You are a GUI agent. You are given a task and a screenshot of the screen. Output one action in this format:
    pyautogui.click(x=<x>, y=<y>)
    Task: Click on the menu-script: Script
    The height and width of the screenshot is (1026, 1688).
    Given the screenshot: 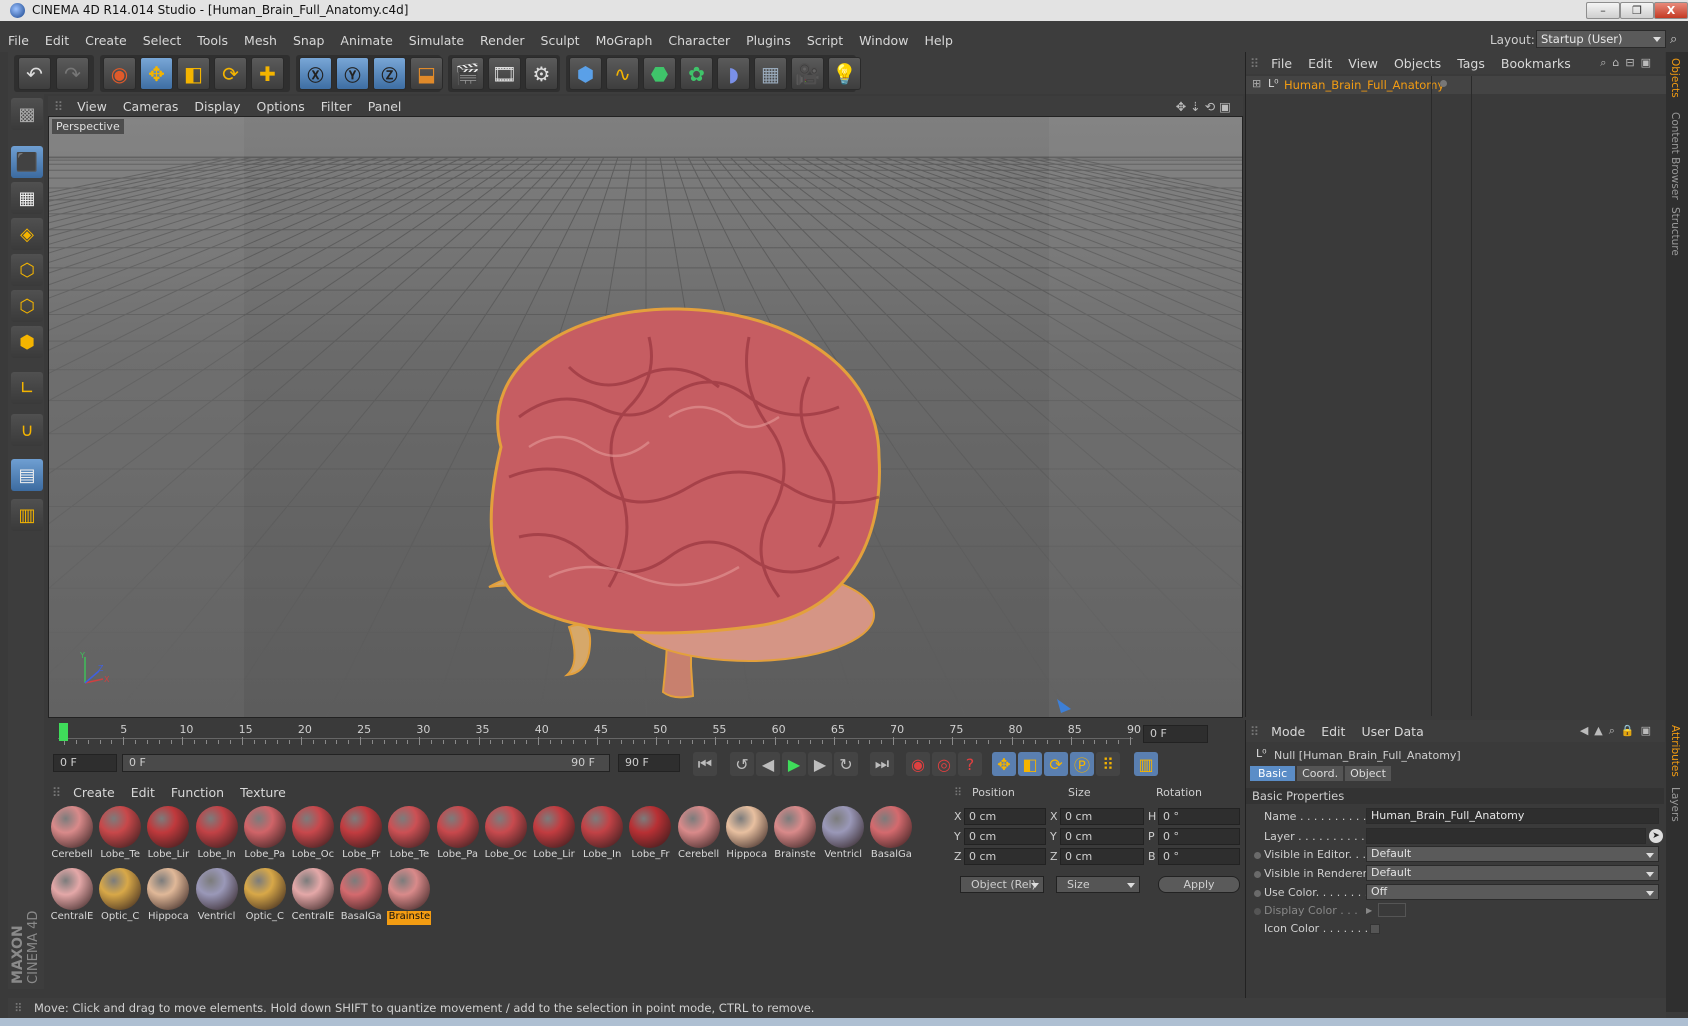 What is the action you would take?
    pyautogui.click(x=825, y=40)
    